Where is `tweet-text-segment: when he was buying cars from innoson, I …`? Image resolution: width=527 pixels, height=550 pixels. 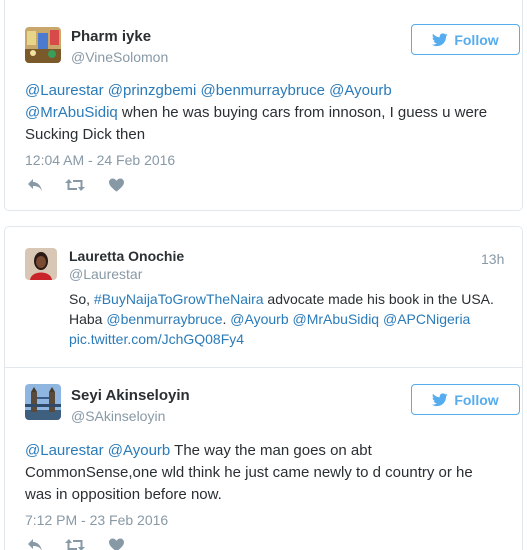 tweet-text-segment: when he was buying cars from innoson, I … is located at coordinates (302, 112).